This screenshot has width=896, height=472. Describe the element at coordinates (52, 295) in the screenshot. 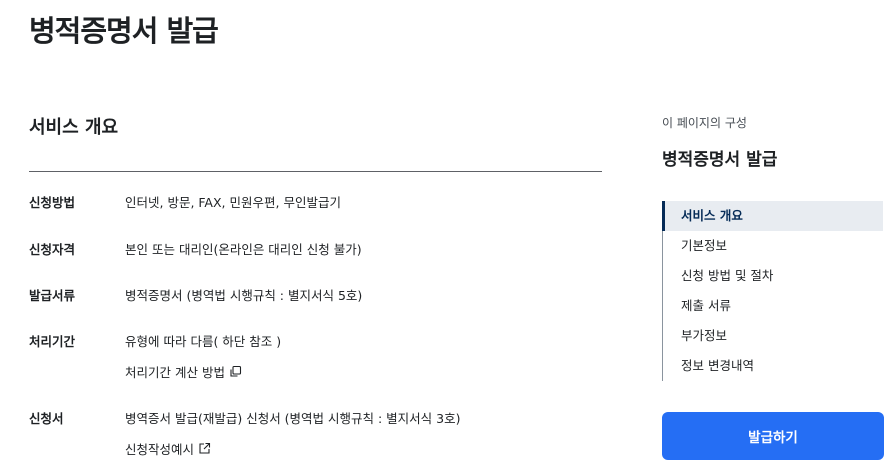

I see `row-label-issued-document: 발급서류` at that location.